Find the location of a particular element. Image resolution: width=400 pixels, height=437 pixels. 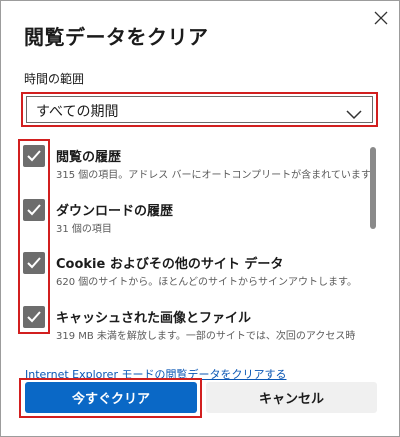

close-icon is located at coordinates (381, 18).